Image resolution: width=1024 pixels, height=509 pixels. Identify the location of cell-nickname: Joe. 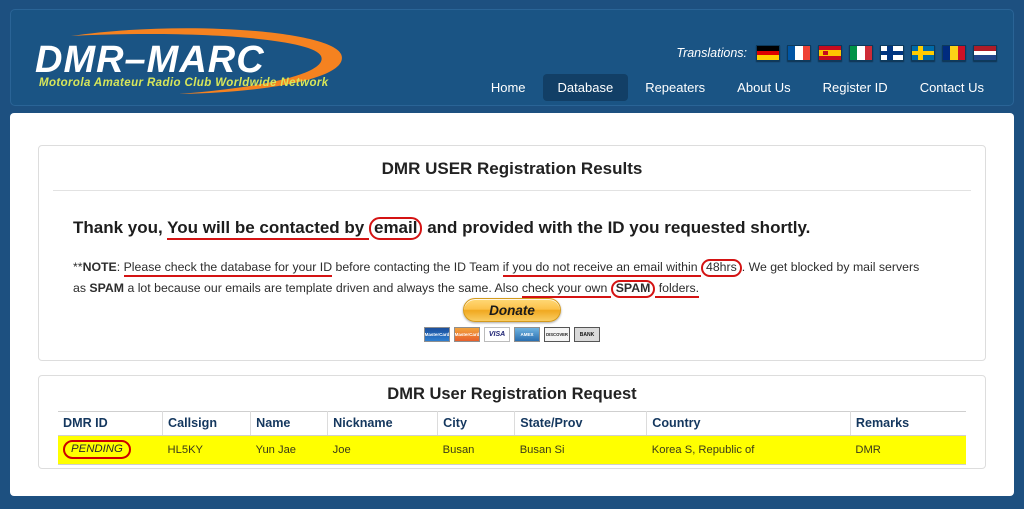
(382, 450).